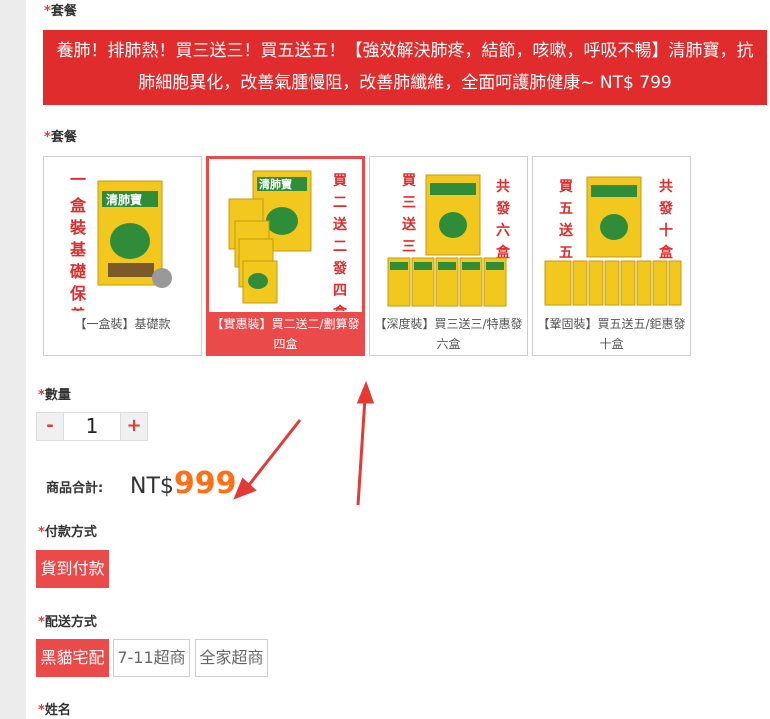 Image resolution: width=770 pixels, height=719 pixels. What do you see at coordinates (78, 271) in the screenshot?
I see `svg-text: 礎` at bounding box center [78, 271].